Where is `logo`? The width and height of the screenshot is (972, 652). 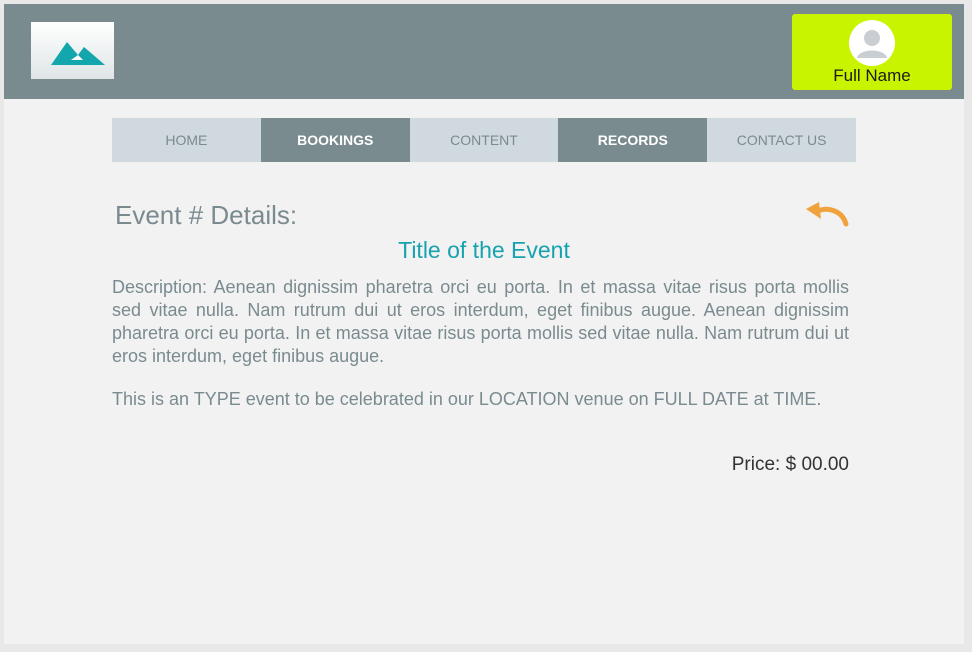
logo is located at coordinates (72, 50).